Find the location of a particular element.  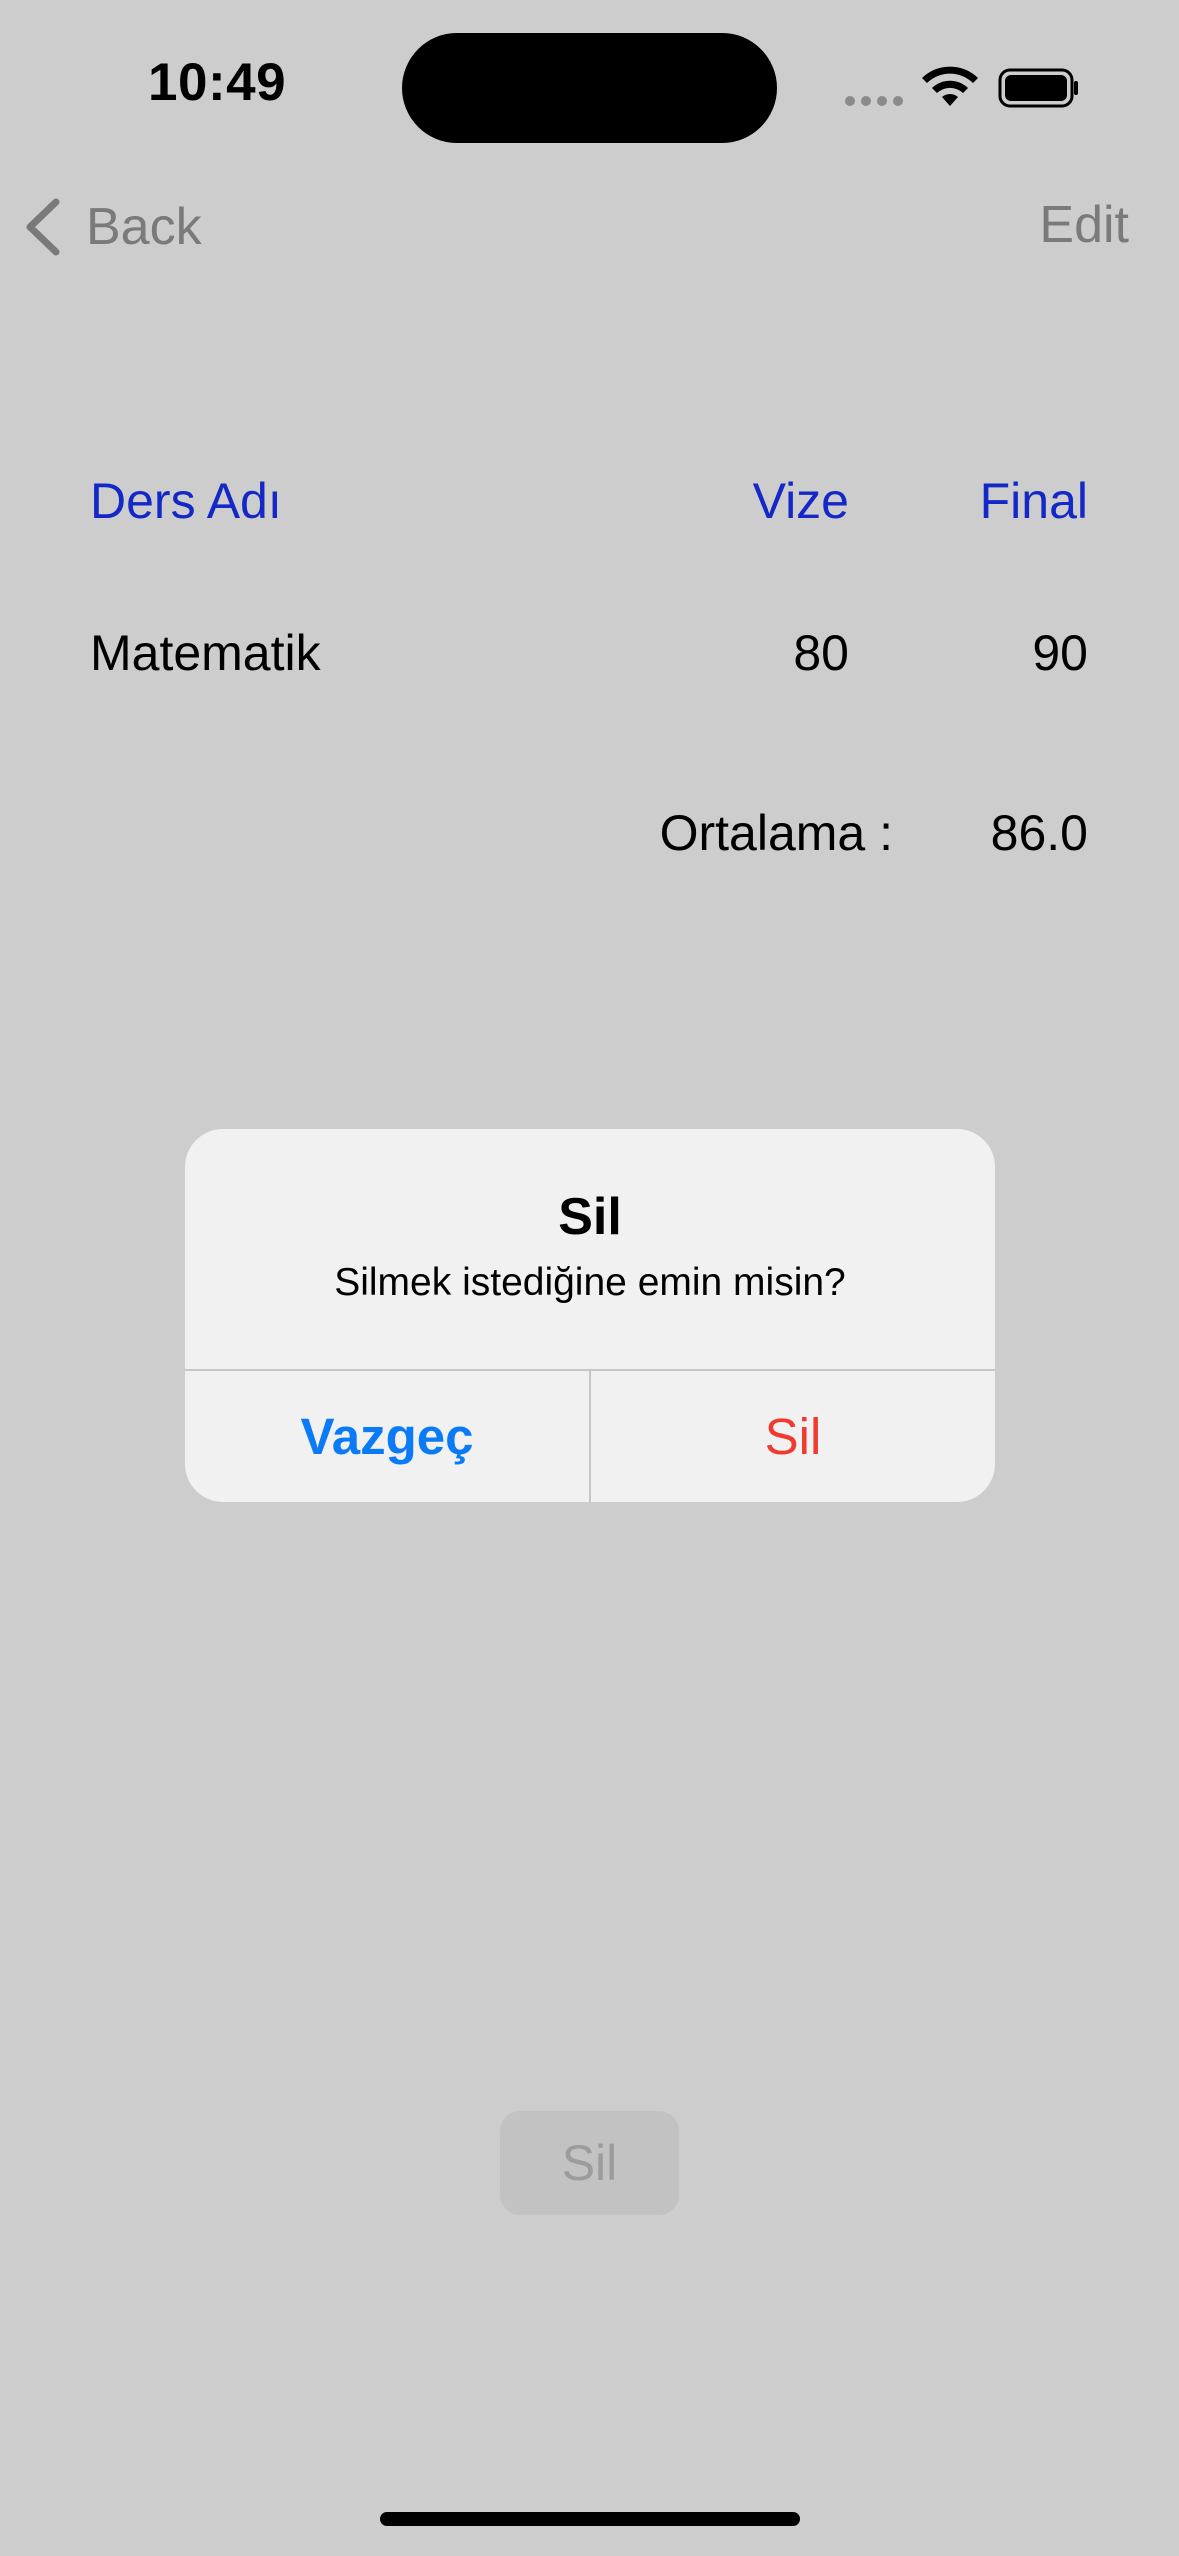

alert-title: Sil is located at coordinates (590, 1217).